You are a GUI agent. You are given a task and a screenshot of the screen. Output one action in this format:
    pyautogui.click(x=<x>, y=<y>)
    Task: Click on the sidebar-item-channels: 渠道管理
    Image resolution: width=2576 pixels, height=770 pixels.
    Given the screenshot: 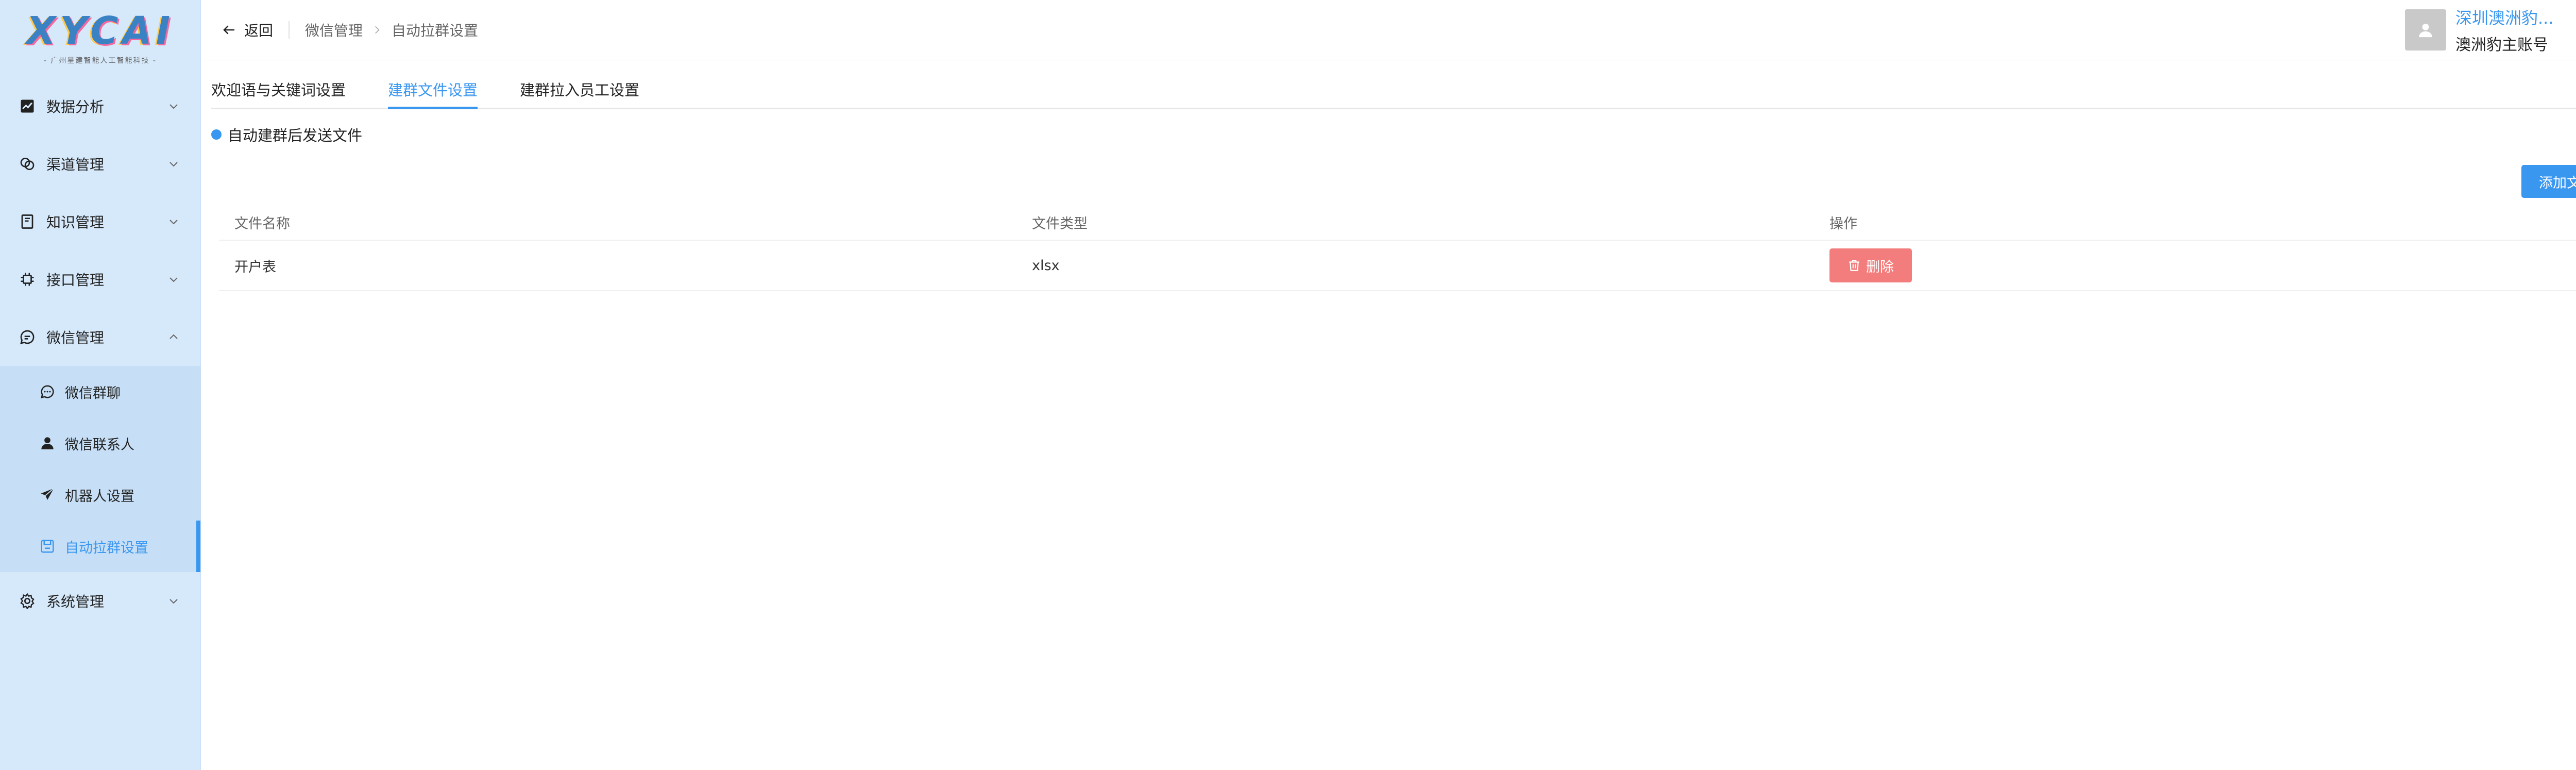 What is the action you would take?
    pyautogui.click(x=100, y=164)
    